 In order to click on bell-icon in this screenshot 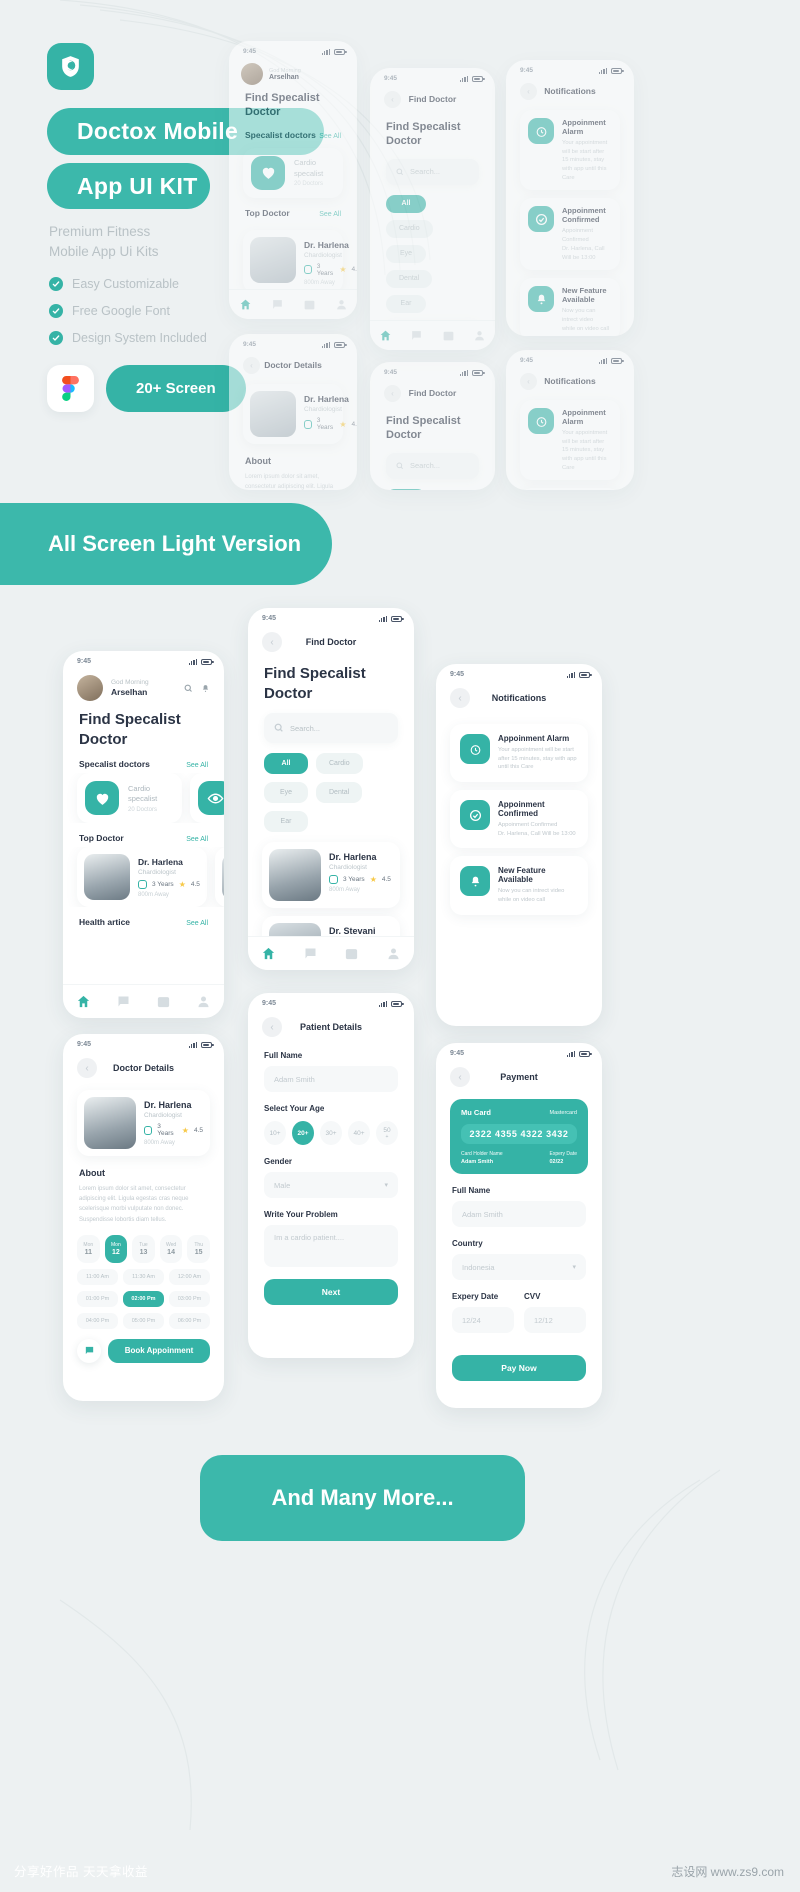, I will do `click(205, 688)`.